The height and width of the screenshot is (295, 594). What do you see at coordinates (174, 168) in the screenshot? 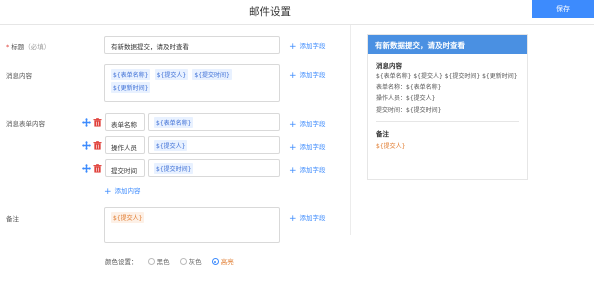
I see `row-value-tag: ${提交时间}` at bounding box center [174, 168].